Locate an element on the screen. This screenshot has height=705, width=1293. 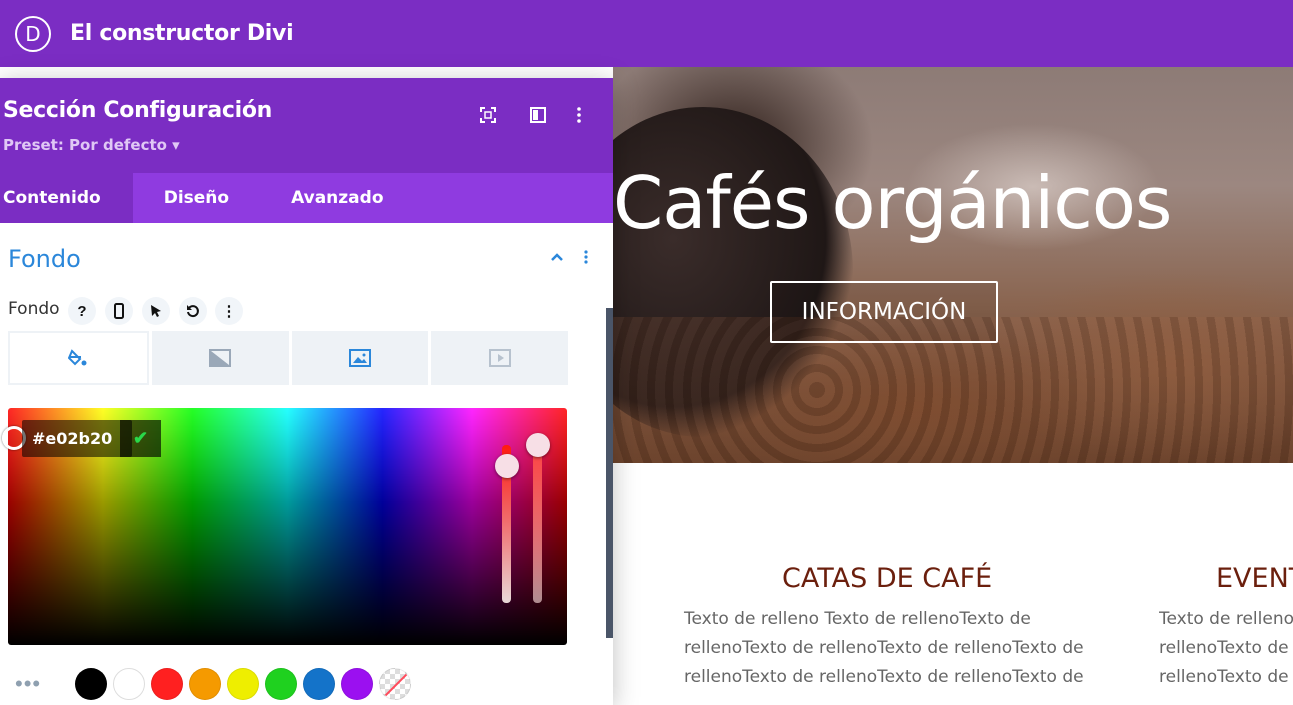
video-icon is located at coordinates (499, 358).